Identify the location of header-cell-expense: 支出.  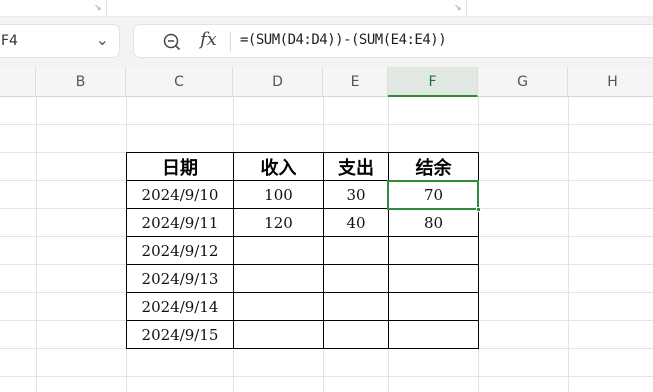
(356, 166).